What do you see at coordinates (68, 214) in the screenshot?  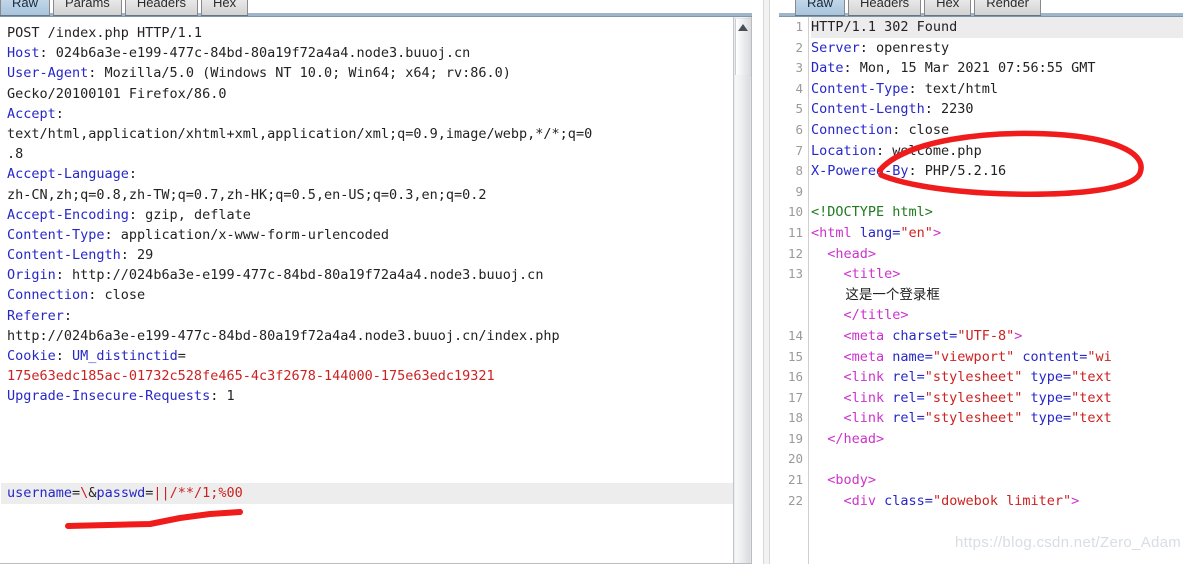 I see `code-token: Accept-Encoding` at bounding box center [68, 214].